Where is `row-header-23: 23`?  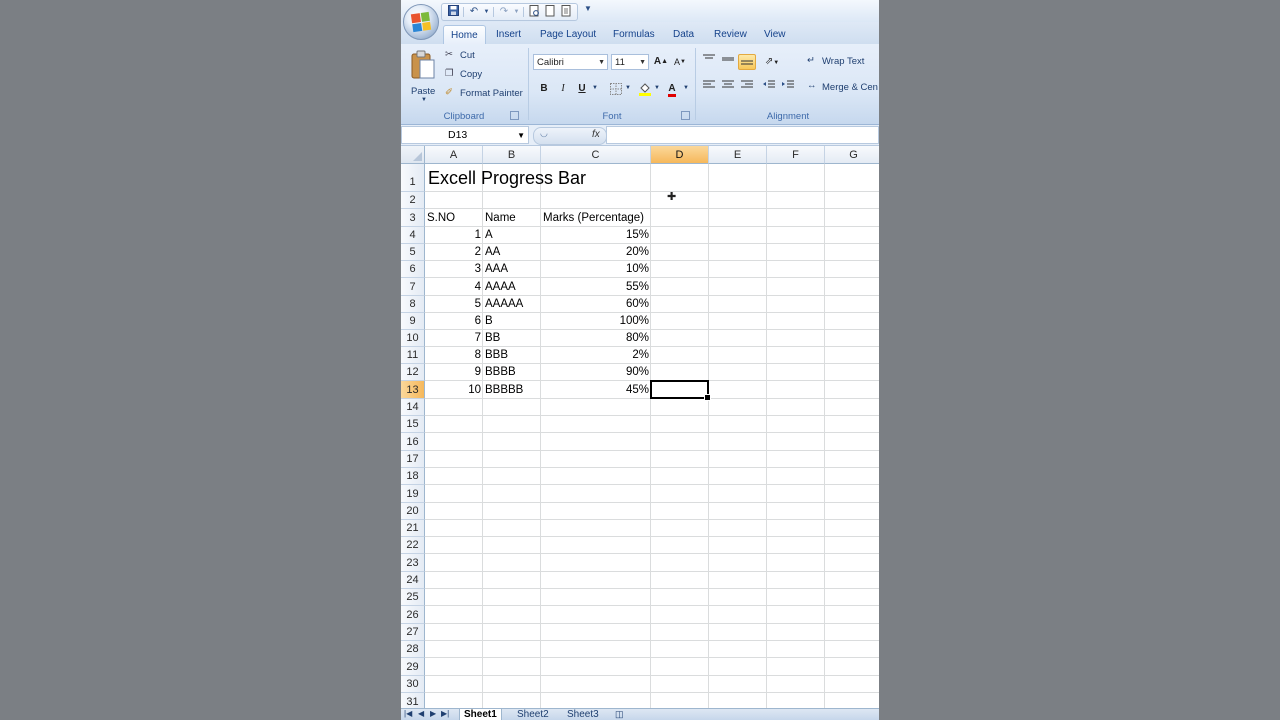 row-header-23: 23 is located at coordinates (413, 563).